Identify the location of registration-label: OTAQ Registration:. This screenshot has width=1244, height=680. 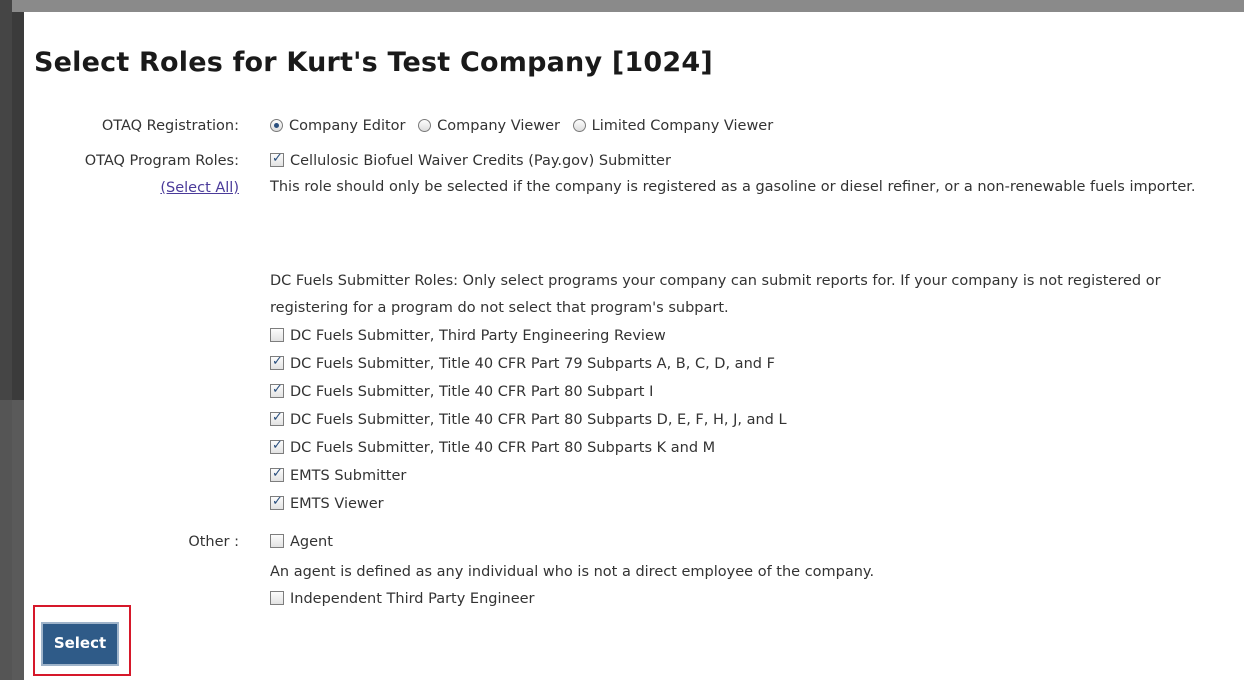
(170, 126).